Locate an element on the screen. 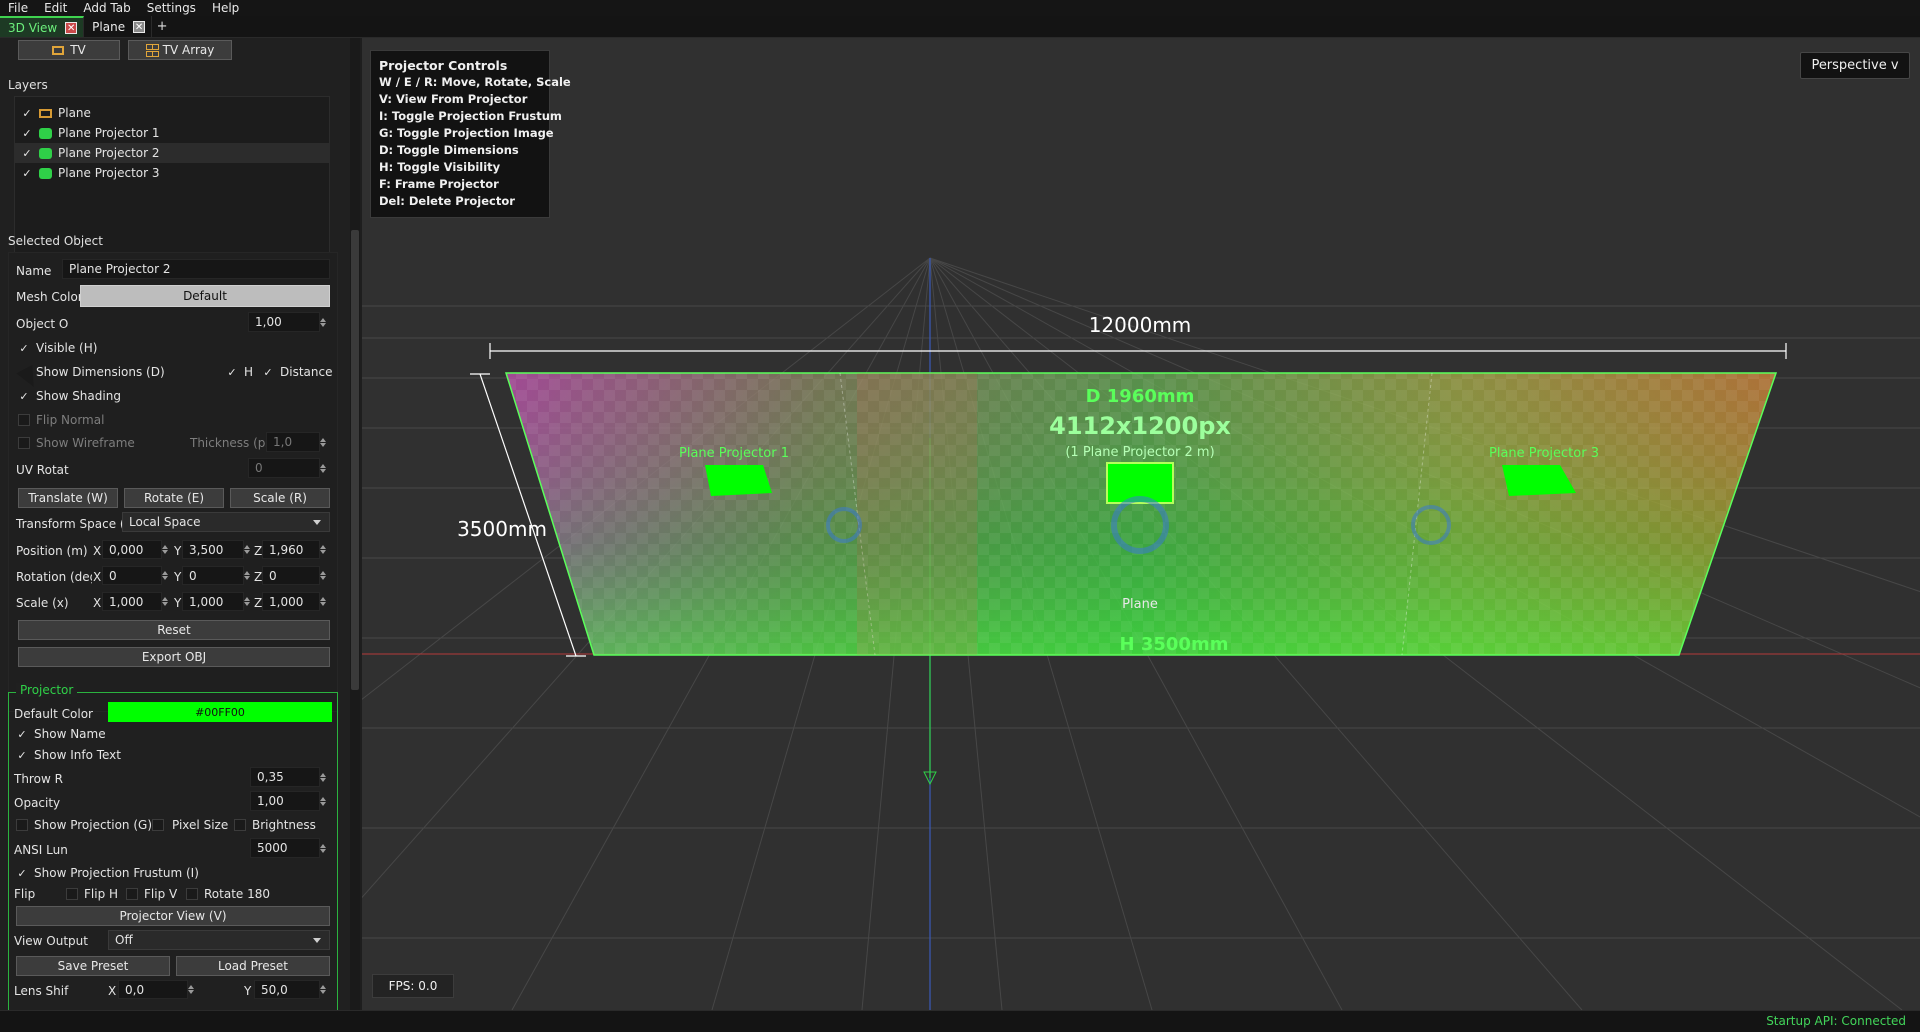 This screenshot has width=1920, height=1032. export-obj-button: Export OBJ is located at coordinates (174, 657).